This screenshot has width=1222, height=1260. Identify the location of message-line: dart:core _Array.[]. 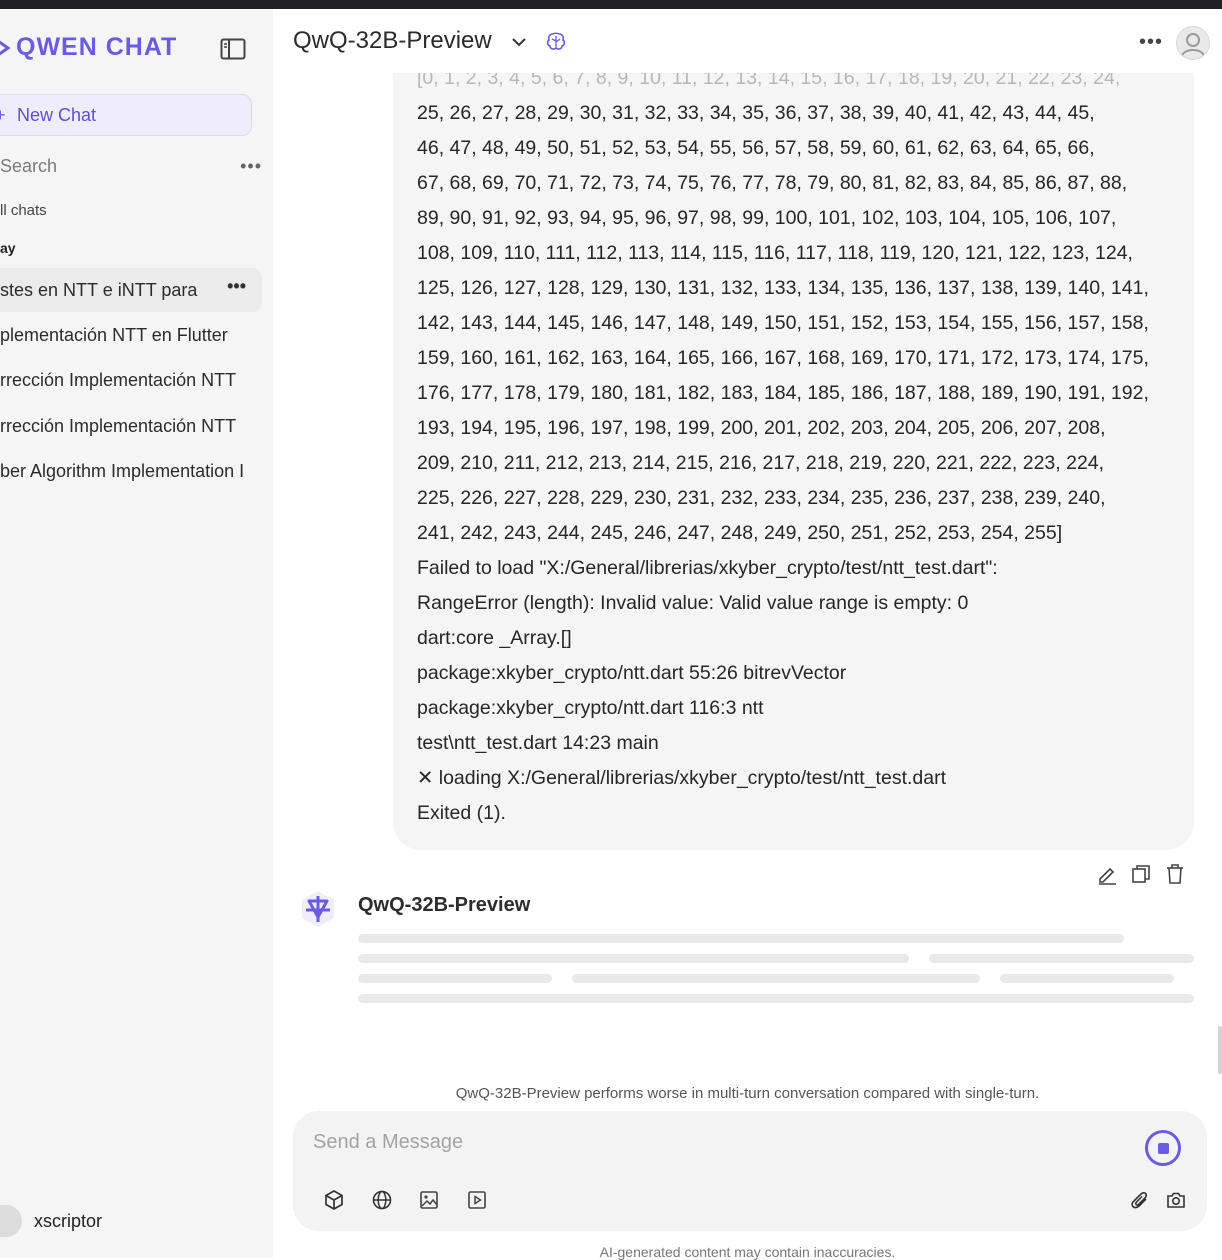
(494, 638).